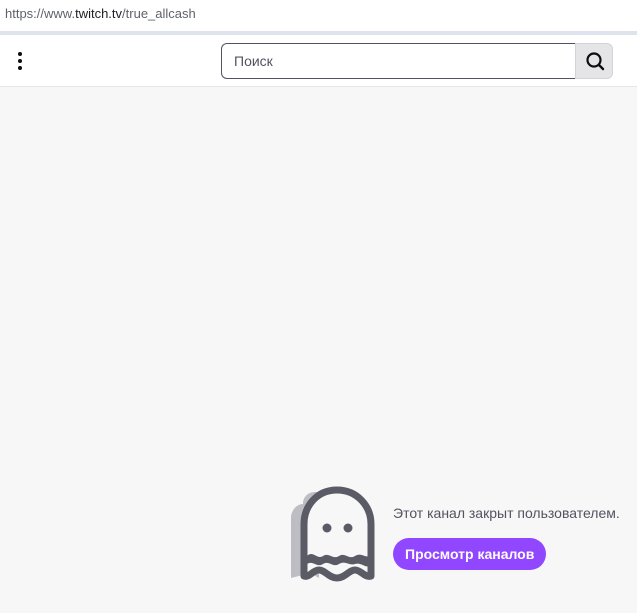  I want to click on url-domain: twitch.tv, so click(99, 13).